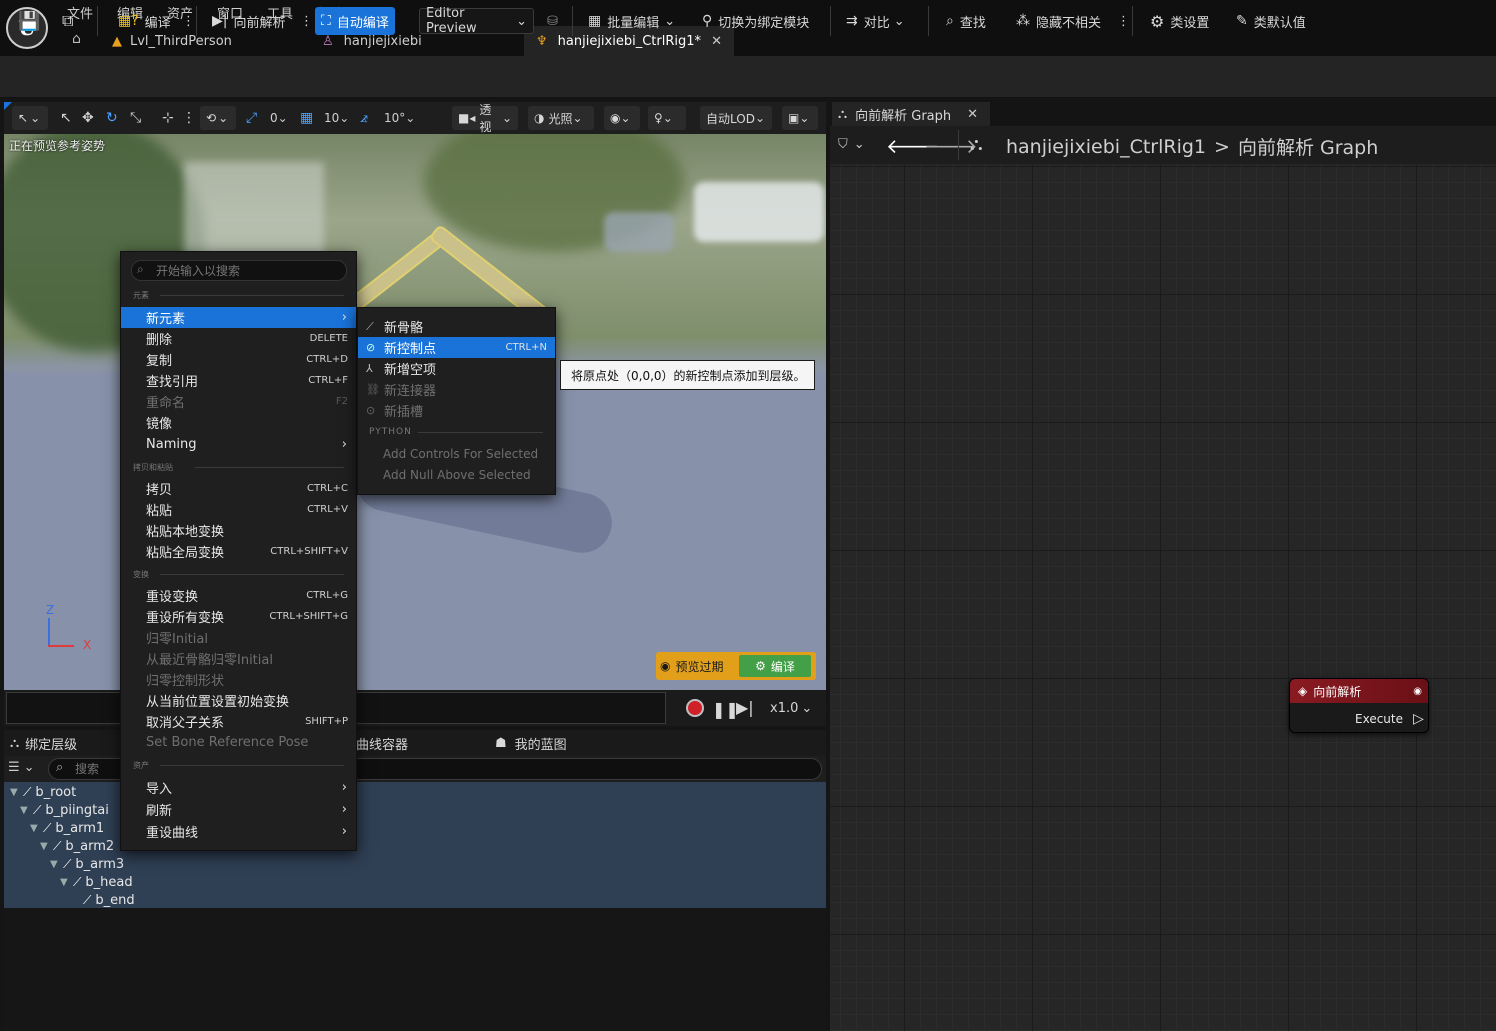 This screenshot has height=1031, width=1496. What do you see at coordinates (456, 347) in the screenshot?
I see `submenu-new-control: ⊘ 新控制点 CTRL+N` at bounding box center [456, 347].